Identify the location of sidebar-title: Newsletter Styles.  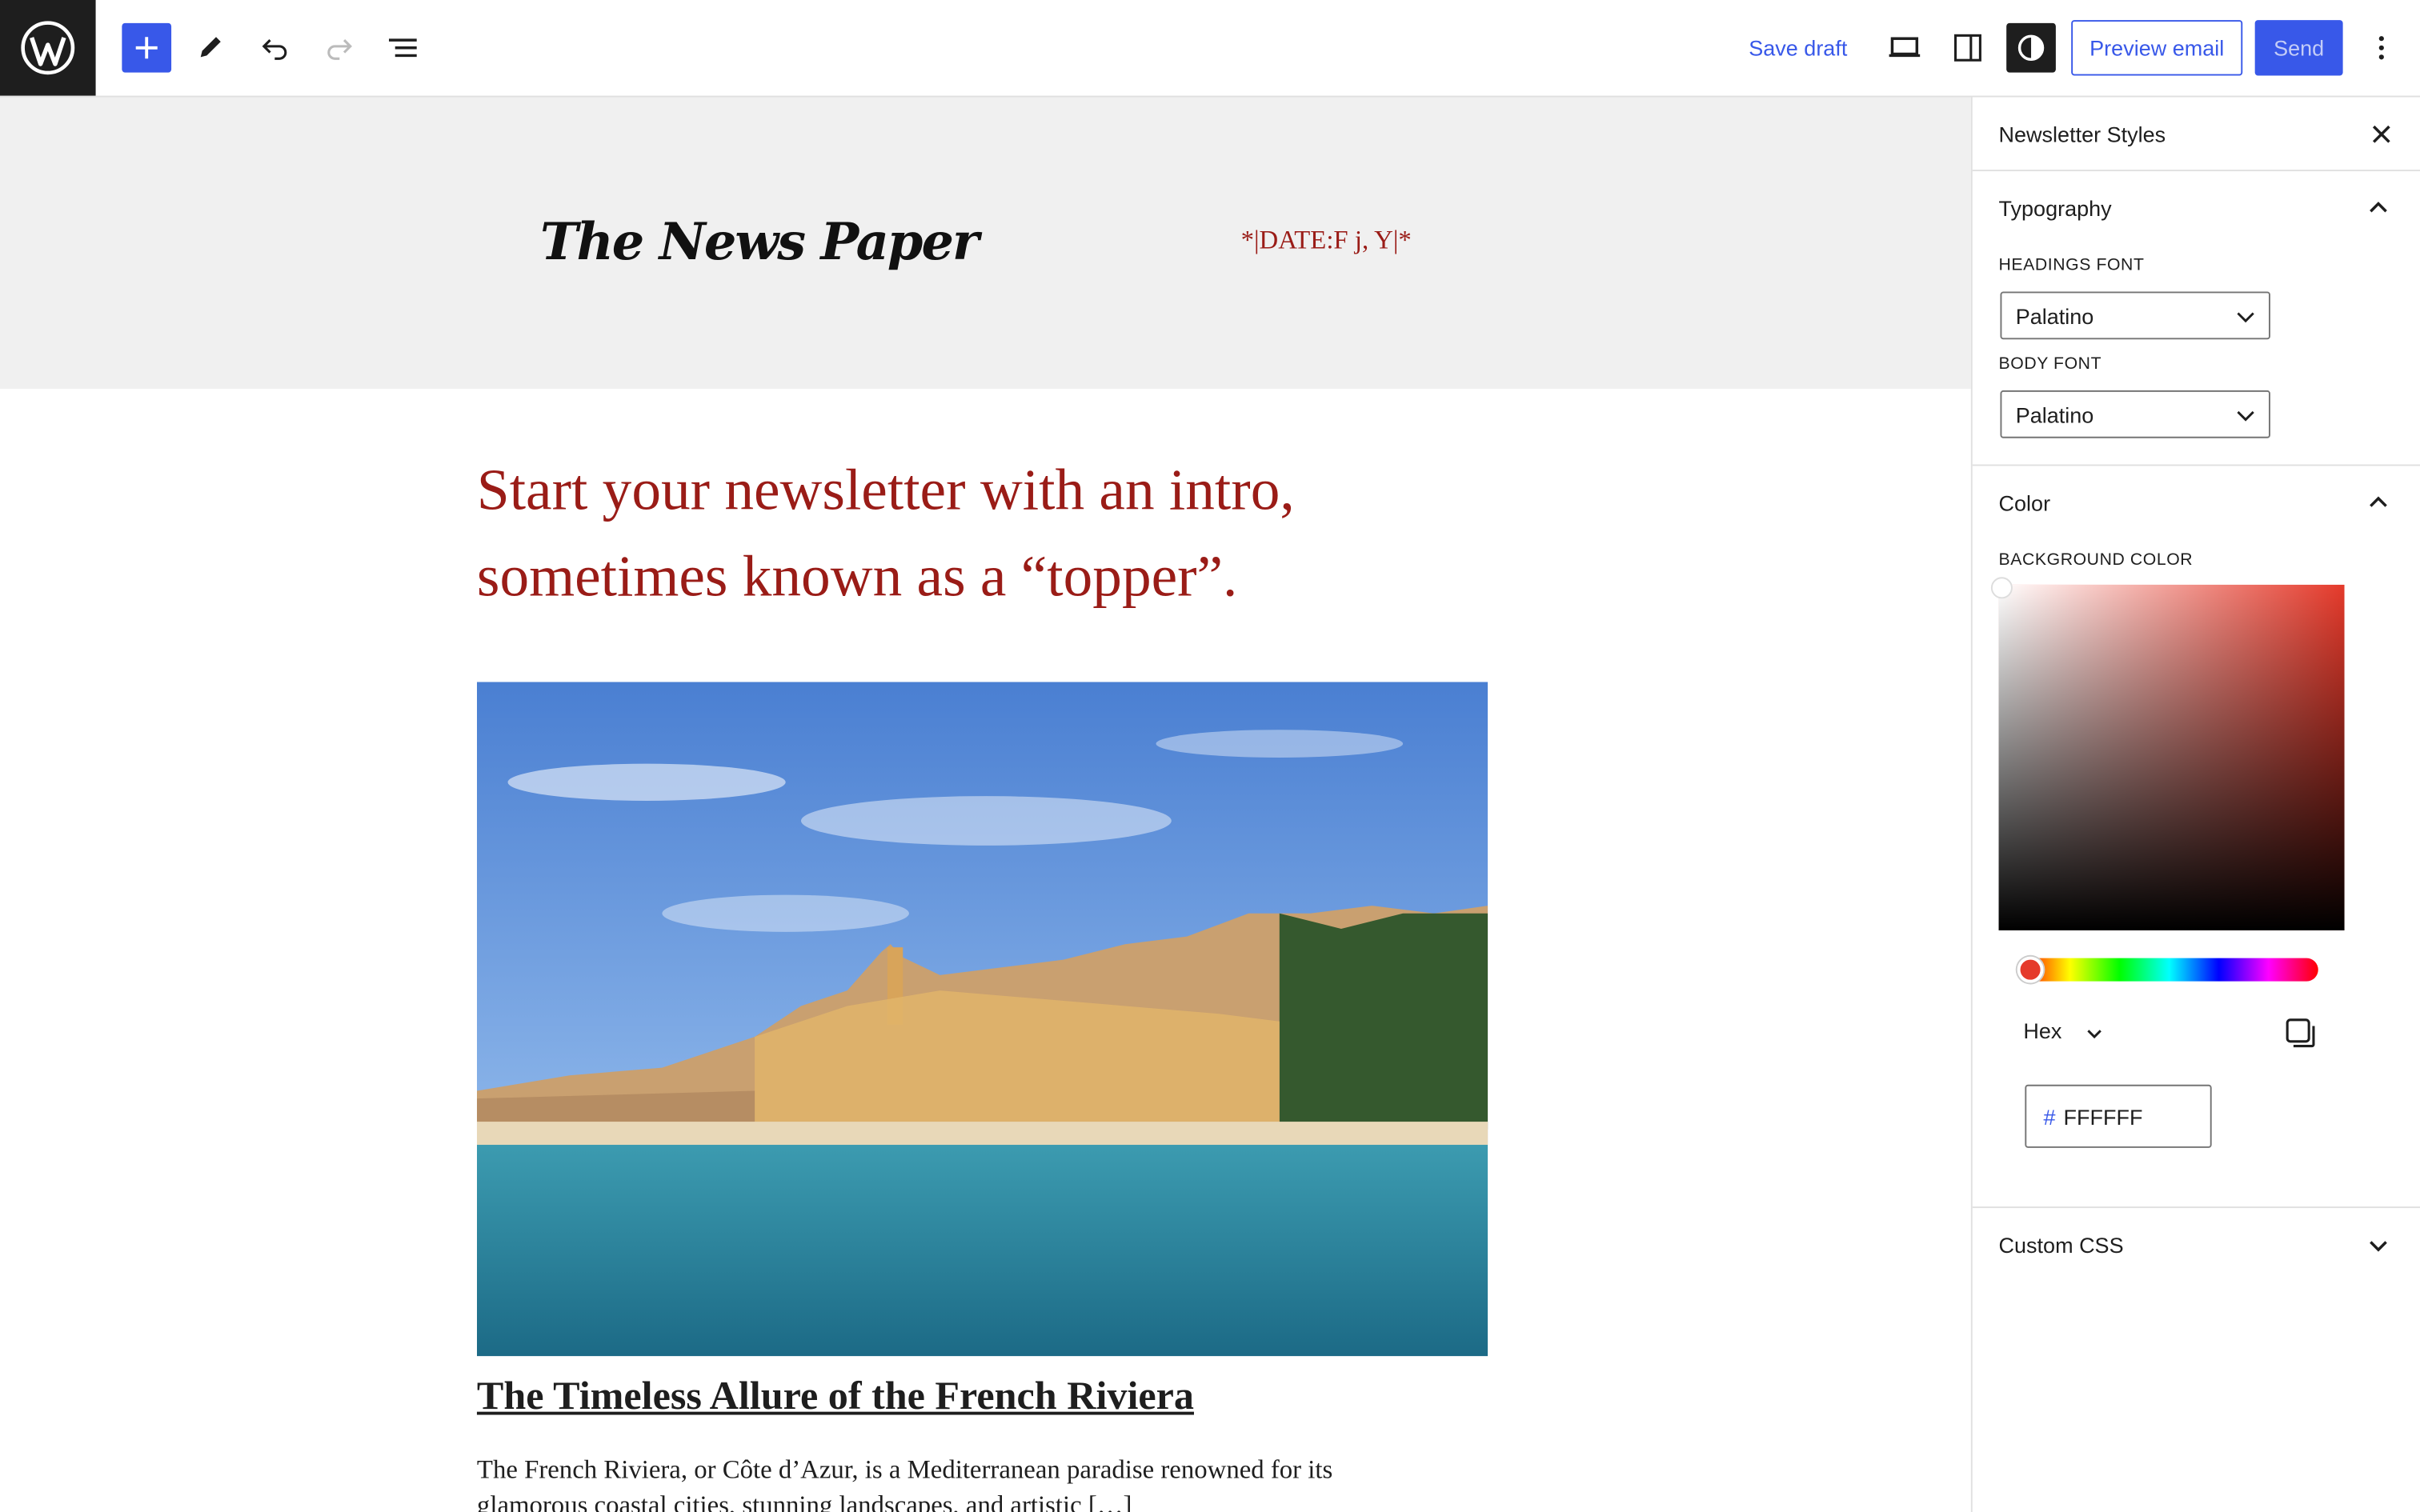
(2082, 134).